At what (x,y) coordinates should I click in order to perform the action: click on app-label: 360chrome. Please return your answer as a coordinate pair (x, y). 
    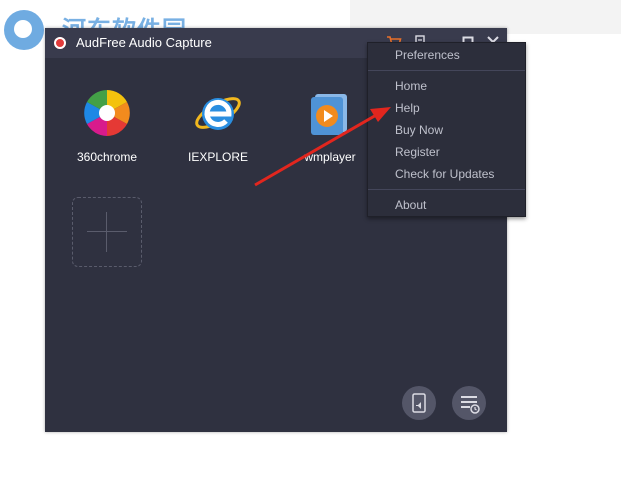
    Looking at the image, I should click on (107, 157).